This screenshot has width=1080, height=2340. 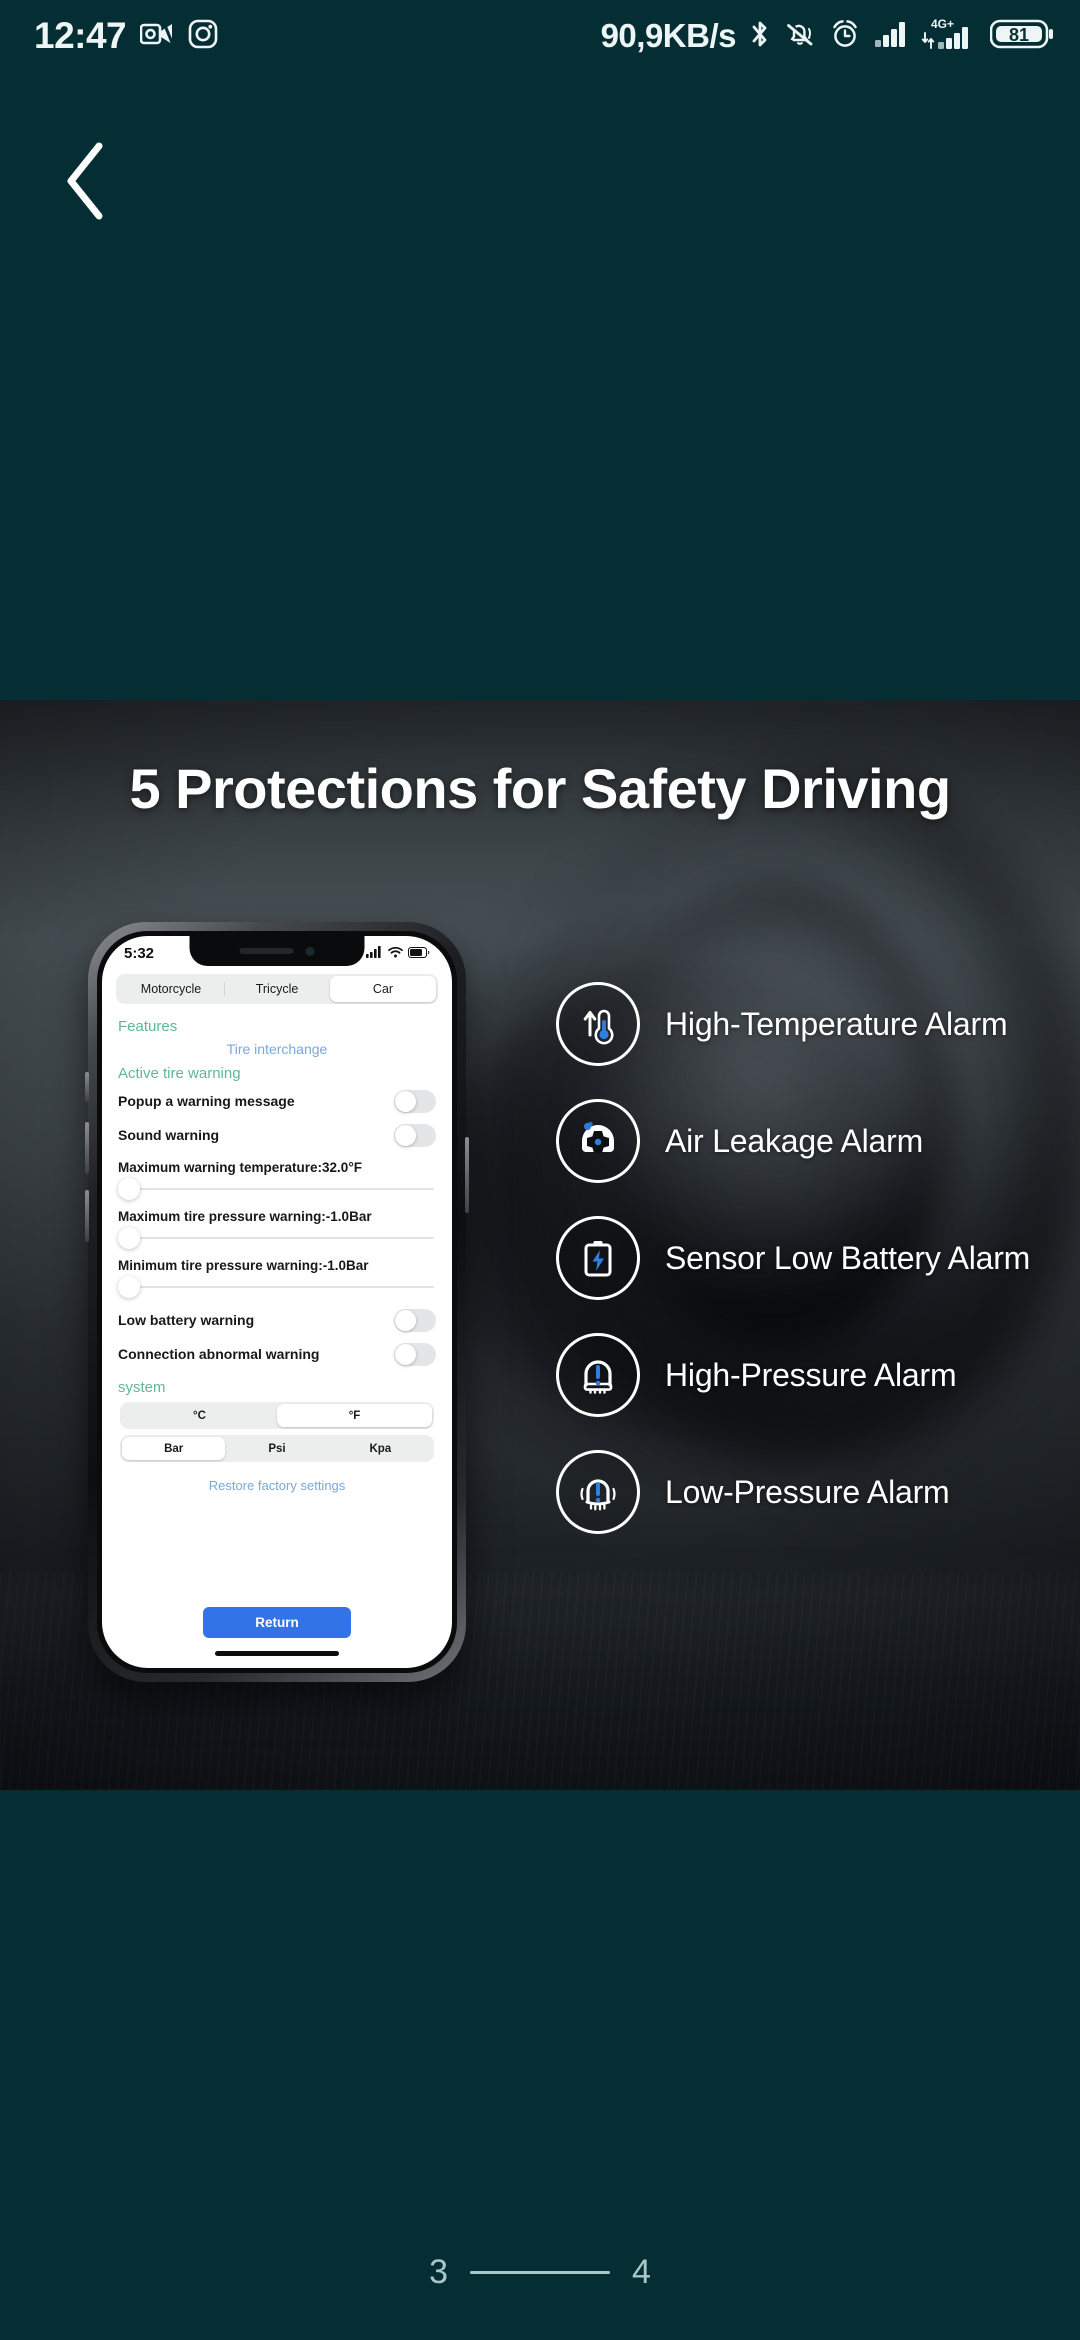 I want to click on feature-item-air-leakage: Air Leakage Alarm, so click(x=811, y=1141).